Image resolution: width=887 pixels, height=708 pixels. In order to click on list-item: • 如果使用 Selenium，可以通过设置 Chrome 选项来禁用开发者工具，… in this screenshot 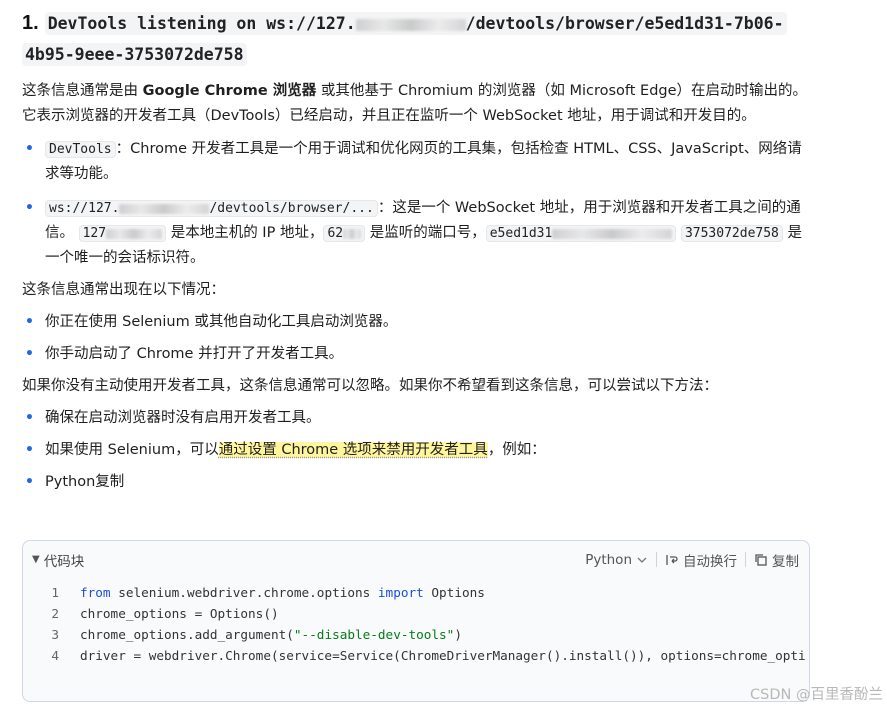, I will do `click(415, 450)`.